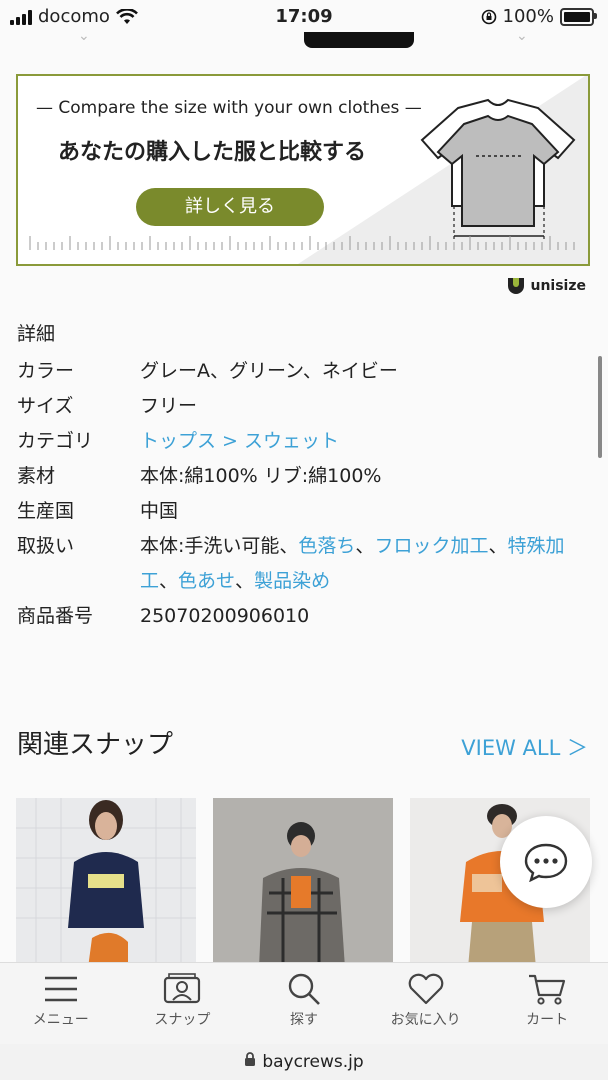  Describe the element at coordinates (55, 441) in the screenshot. I see `category-key: カテゴリ` at that location.